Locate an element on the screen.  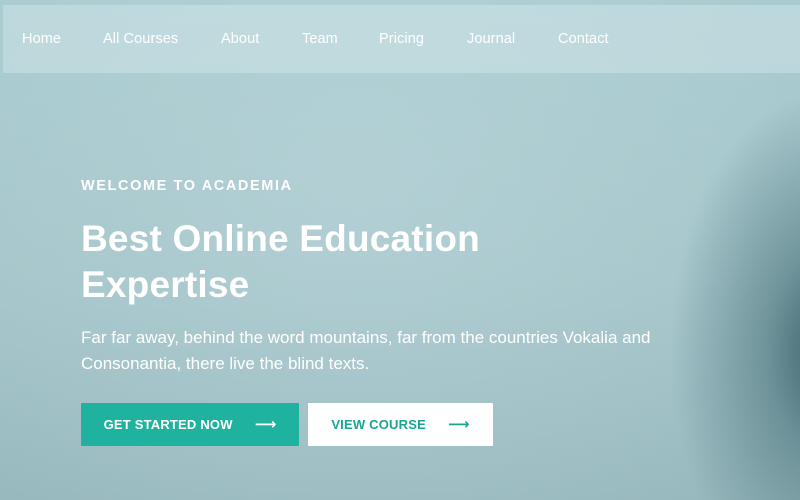
hero-title-line-2: Expertise is located at coordinates (165, 284).